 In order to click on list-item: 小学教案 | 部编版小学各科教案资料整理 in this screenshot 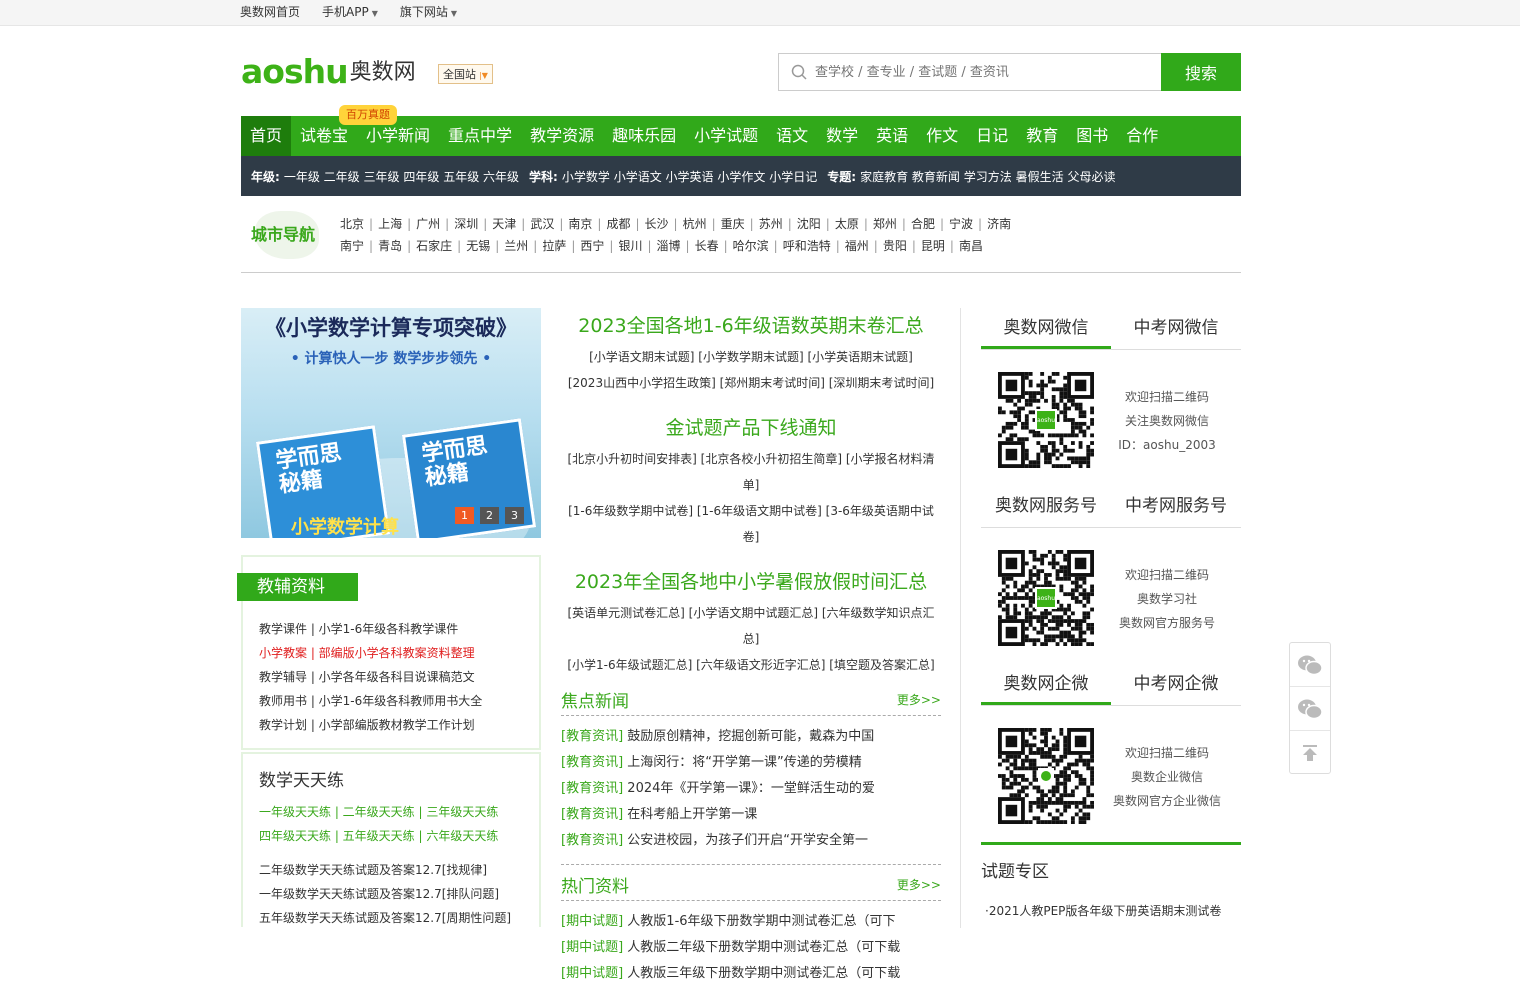, I will do `click(370, 653)`.